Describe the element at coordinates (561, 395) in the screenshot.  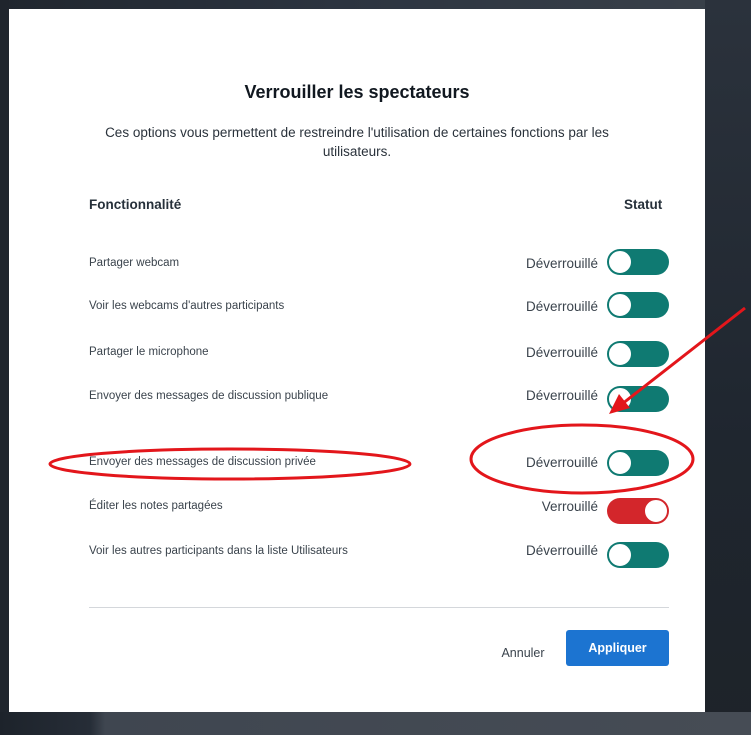
I see `row-status-public-chat: Déverrouillé` at that location.